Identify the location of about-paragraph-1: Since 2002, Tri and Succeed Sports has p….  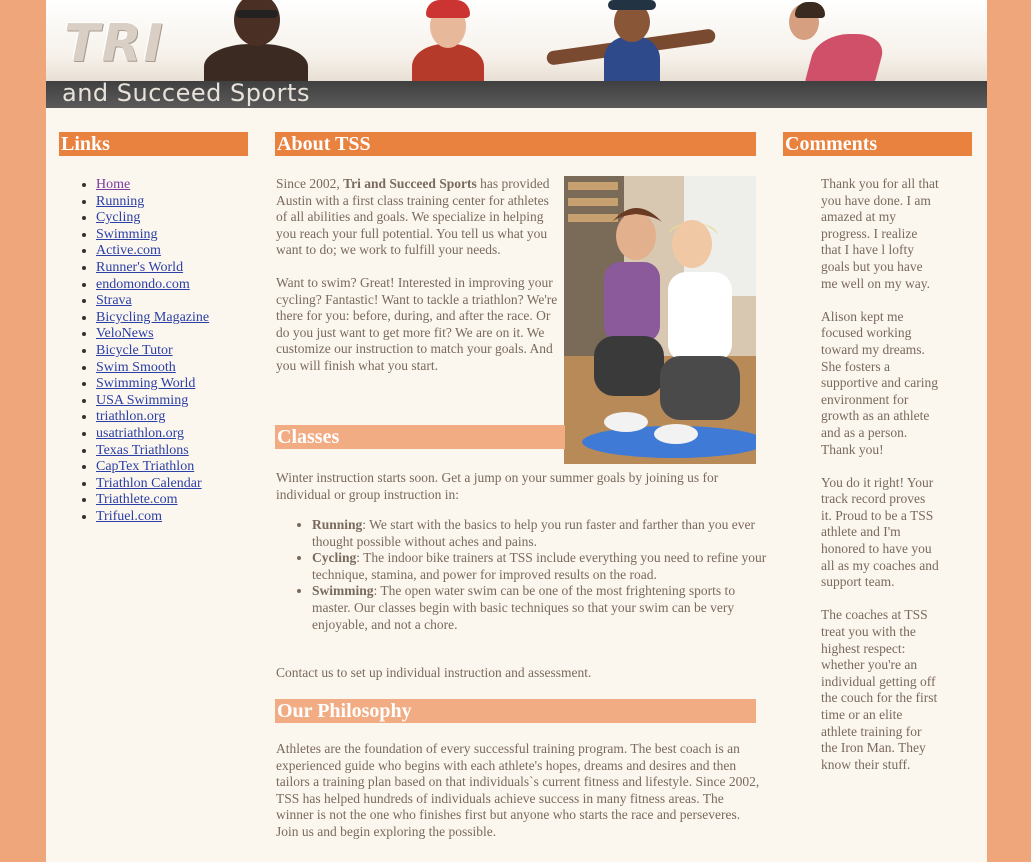
(413, 217).